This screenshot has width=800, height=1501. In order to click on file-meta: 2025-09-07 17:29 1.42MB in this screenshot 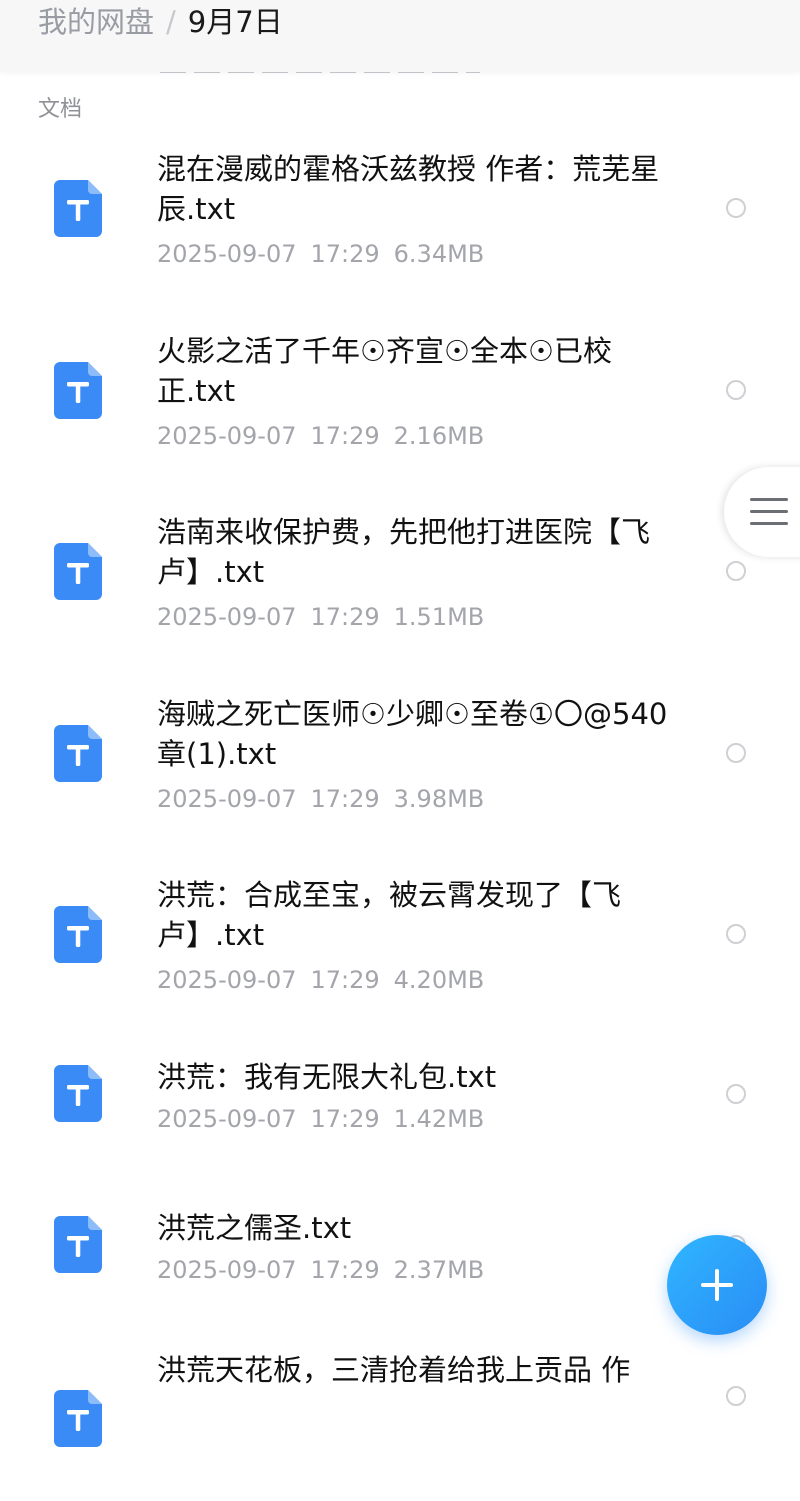, I will do `click(327, 1119)`.